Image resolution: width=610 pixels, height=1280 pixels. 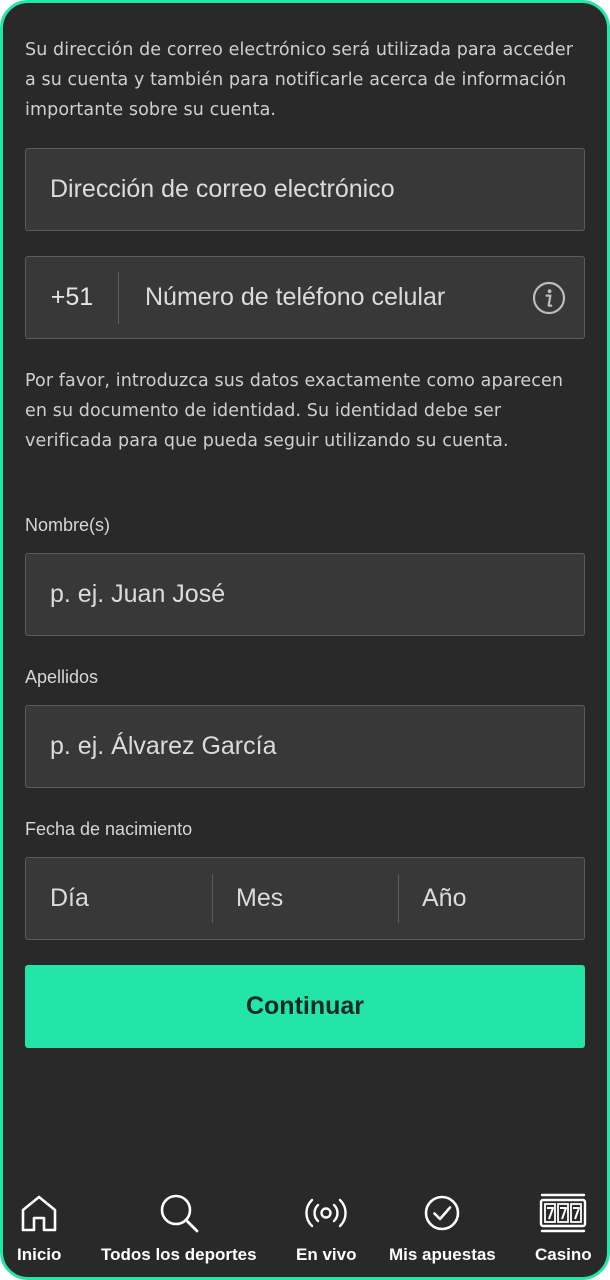 What do you see at coordinates (179, 1254) in the screenshot?
I see `nav-label-all-sports: Todos los deportes` at bounding box center [179, 1254].